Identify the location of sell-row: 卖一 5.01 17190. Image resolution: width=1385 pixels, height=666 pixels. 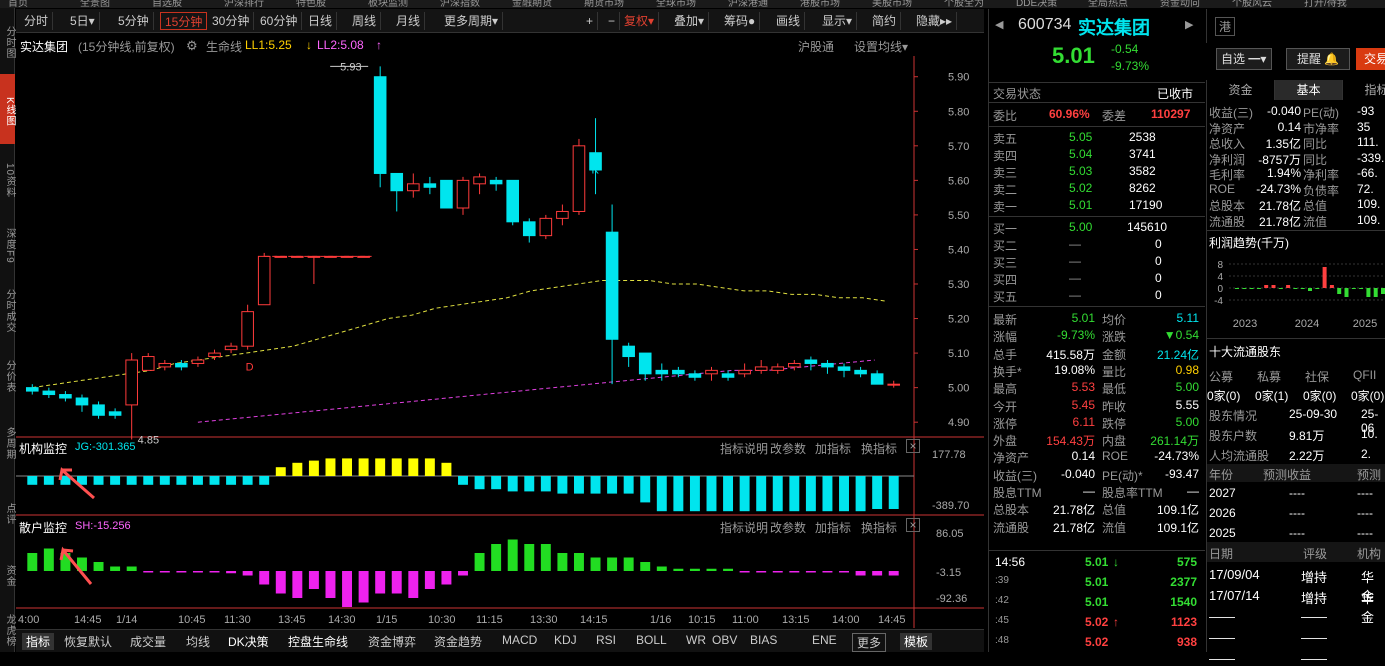
(1097, 205).